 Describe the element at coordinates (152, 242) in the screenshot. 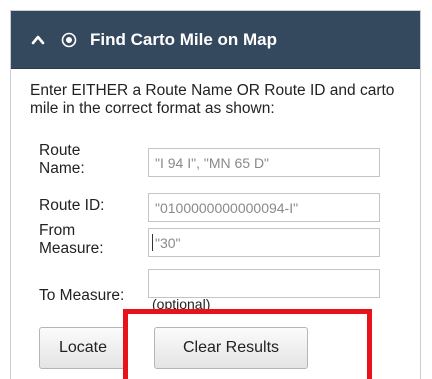

I see `text-caret` at that location.